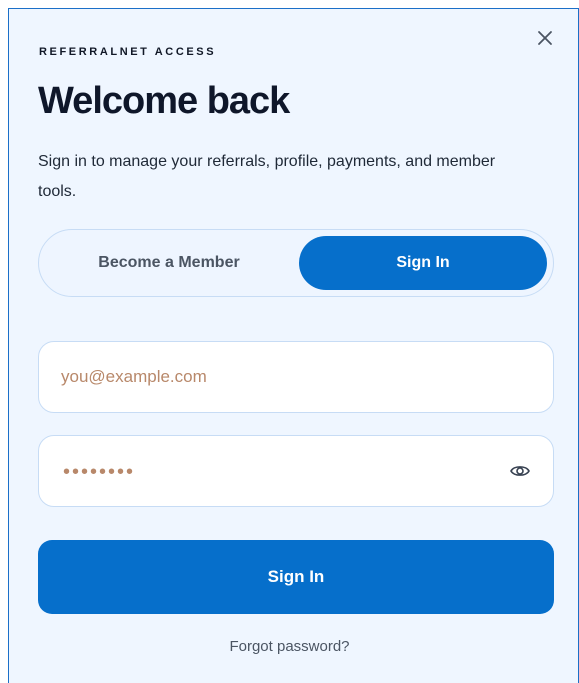  What do you see at coordinates (296, 577) in the screenshot?
I see `sign-in-button: Sign In` at bounding box center [296, 577].